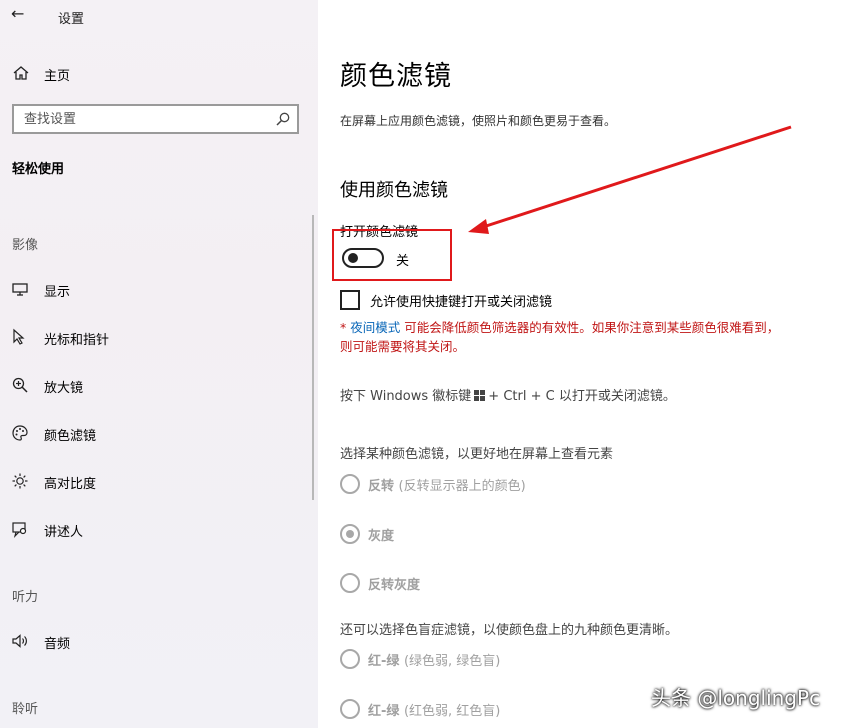 This screenshot has height=728, width=868. I want to click on radio-label: 反转 (反转显示器上的颜色), so click(447, 486).